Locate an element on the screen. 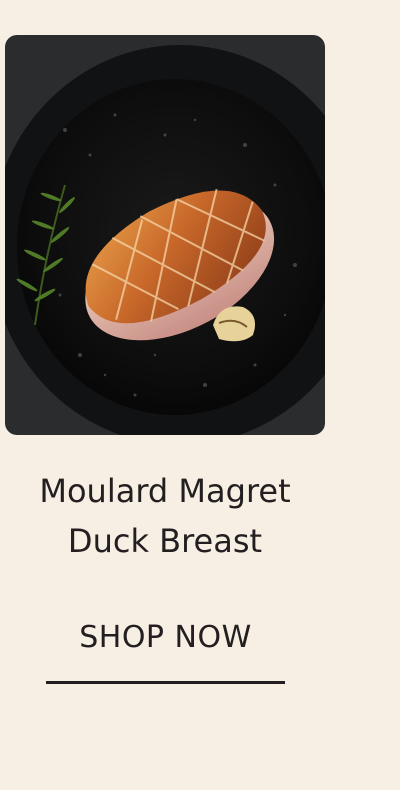  product-title-line-1: Moulard Magret is located at coordinates (165, 491).